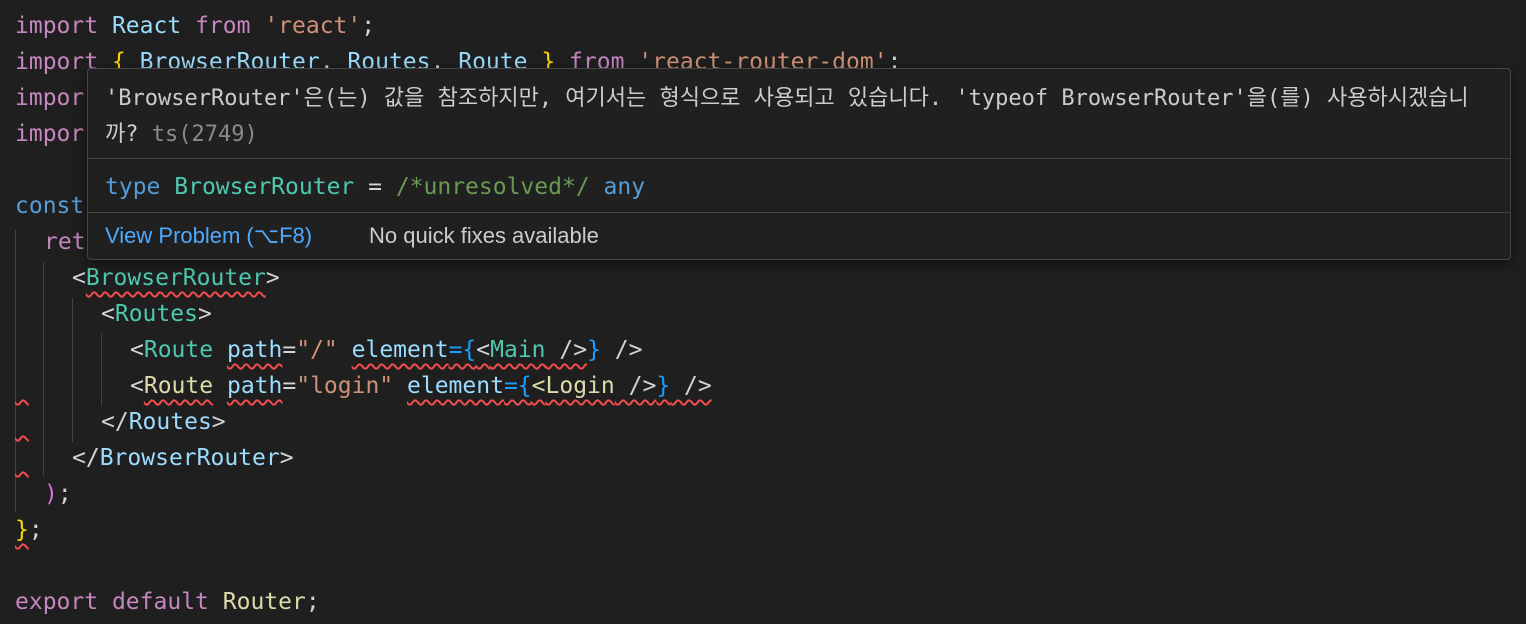 This screenshot has height=624, width=1526. What do you see at coordinates (375, 187) in the screenshot?
I see `type-signature: type BrowserRouter = /*unresolved*/ any` at bounding box center [375, 187].